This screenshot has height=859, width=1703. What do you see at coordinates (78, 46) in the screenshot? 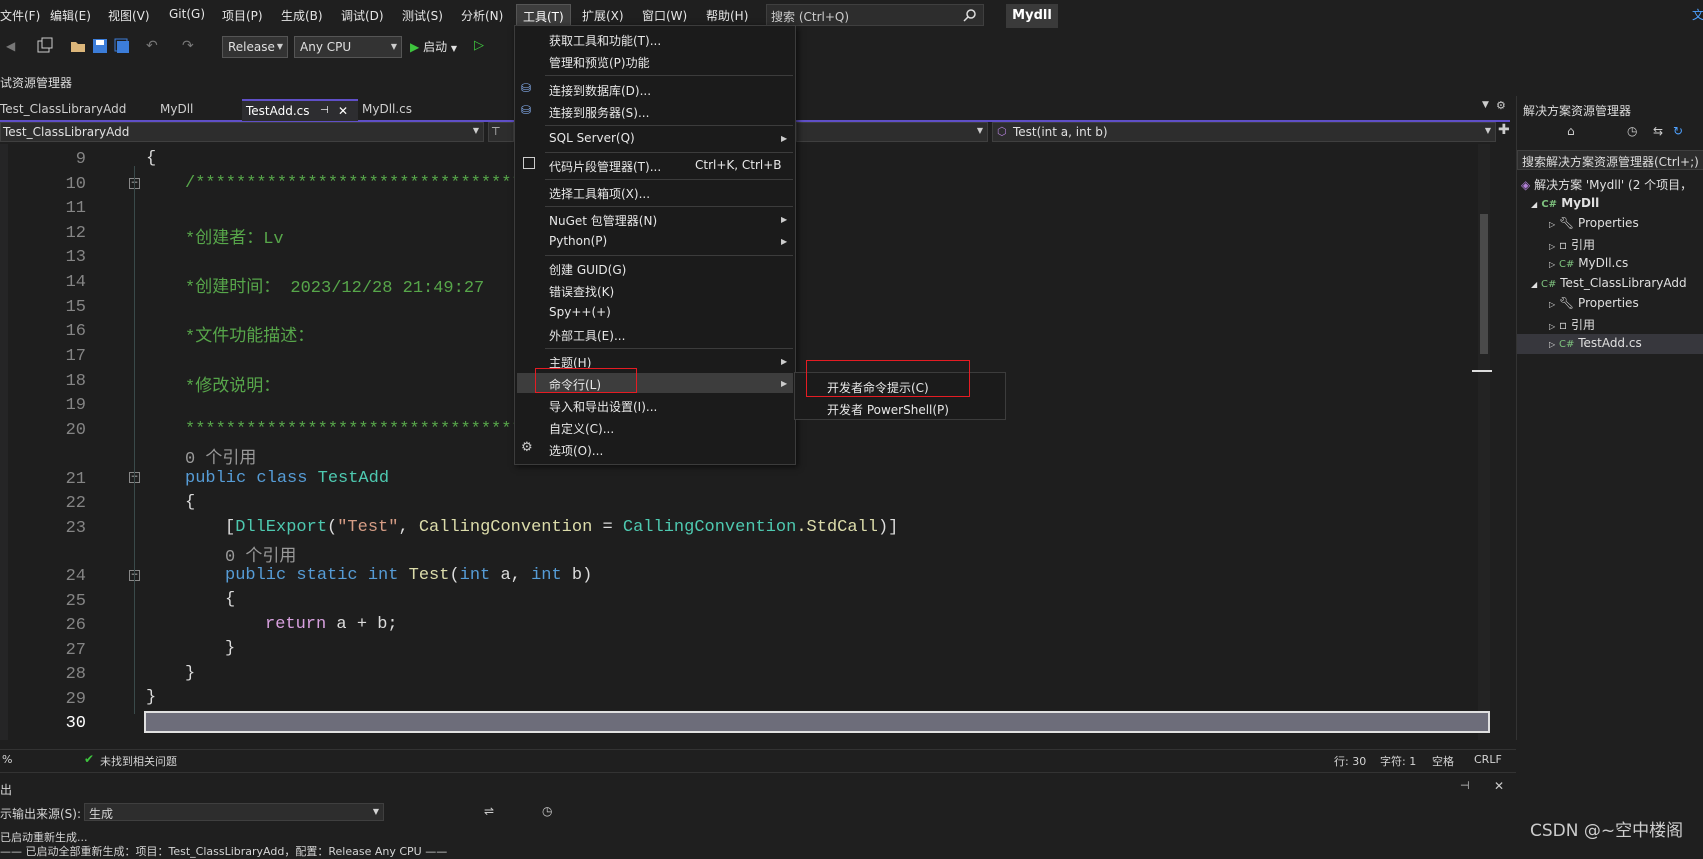
I see `open-folder-icon` at bounding box center [78, 46].